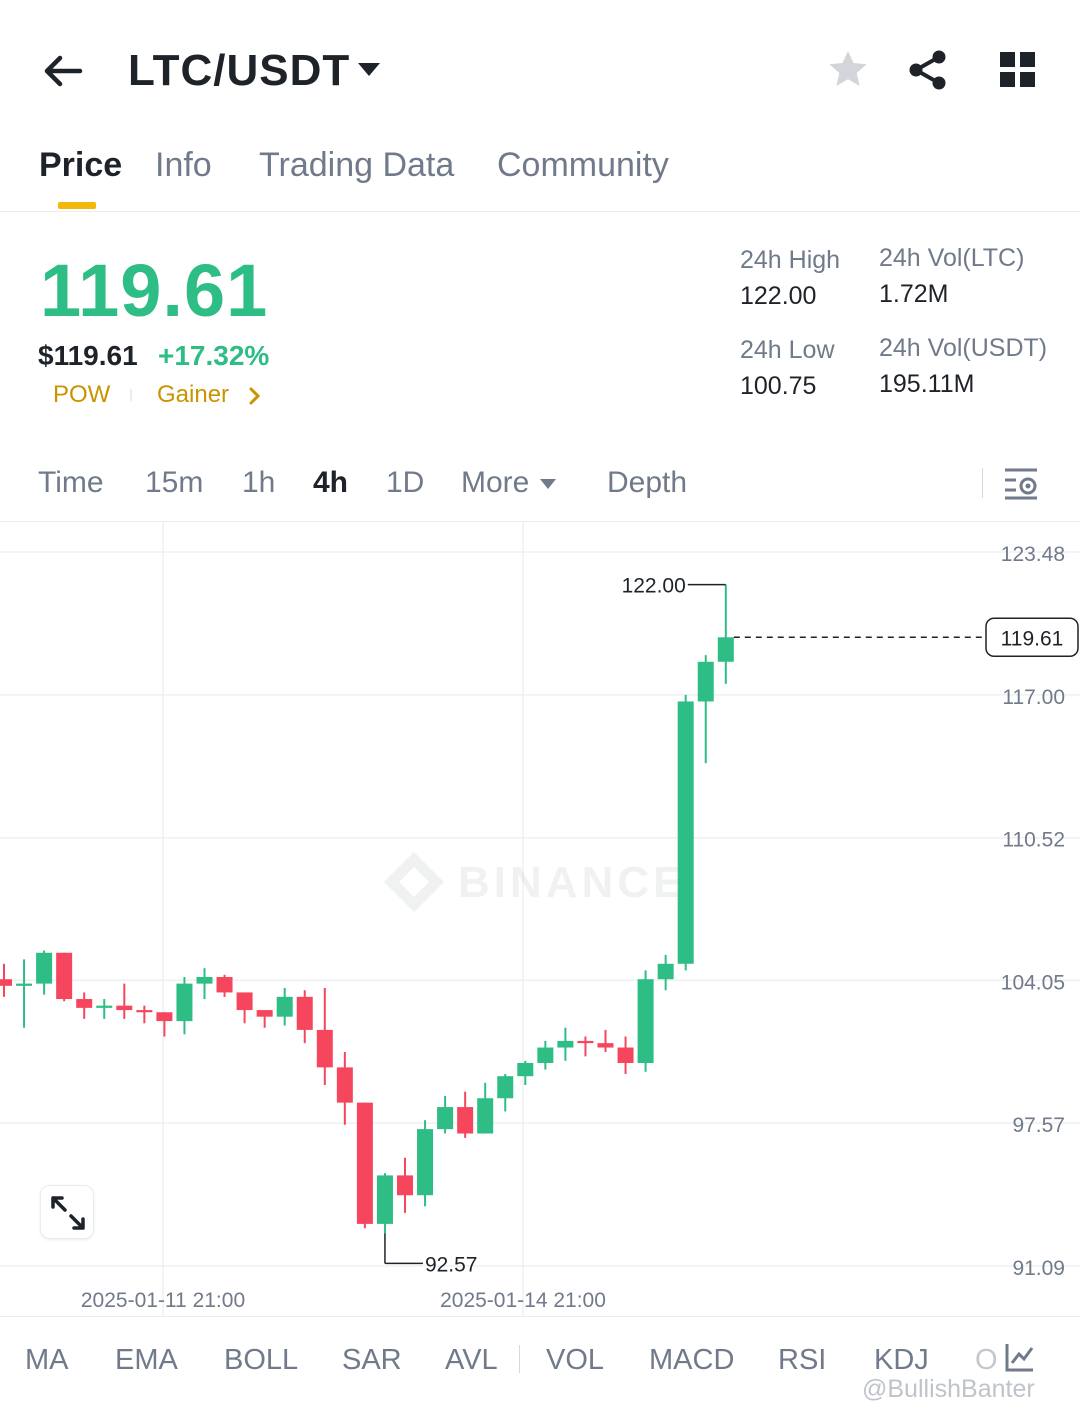 This screenshot has height=1415, width=1080. Describe the element at coordinates (214, 355) in the screenshot. I see `price-change: +17.32%` at that location.